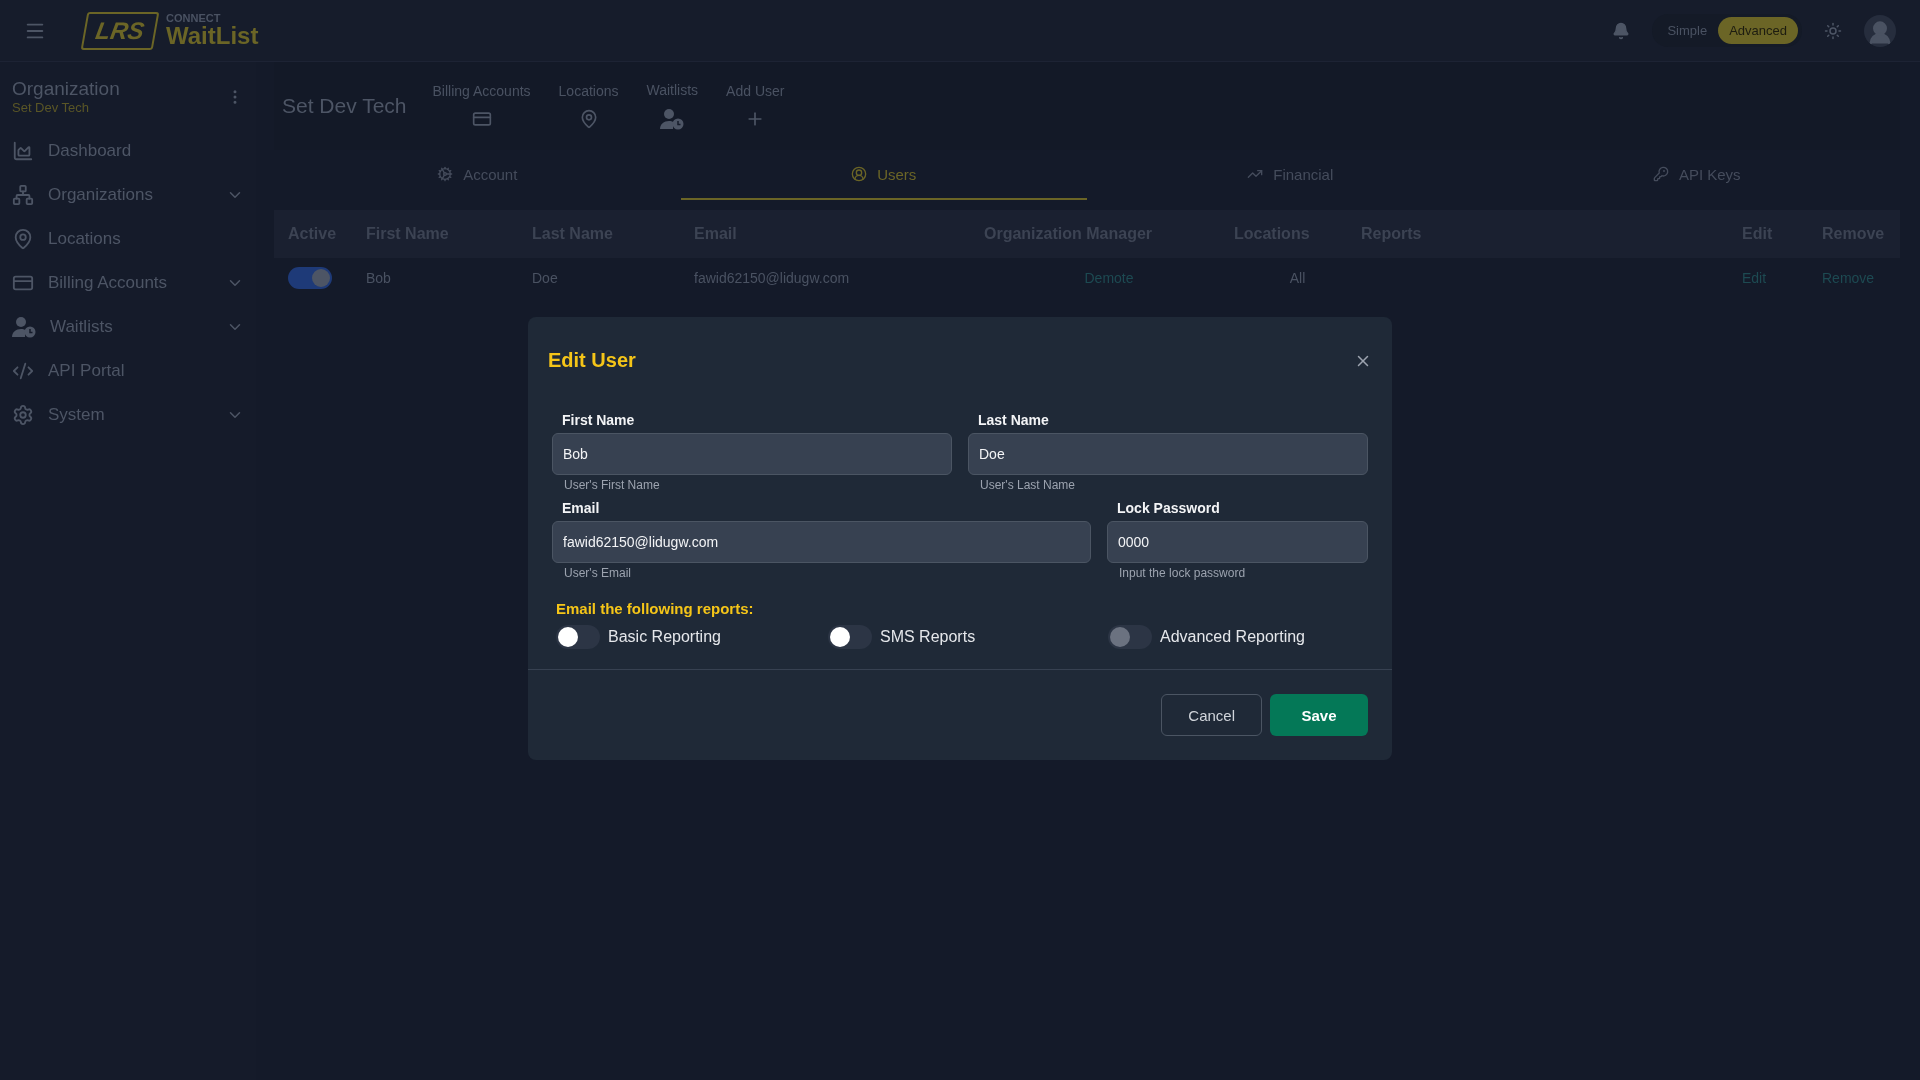 The height and width of the screenshot is (1080, 1920). What do you see at coordinates (1319, 715) in the screenshot?
I see `save-button: Save` at bounding box center [1319, 715].